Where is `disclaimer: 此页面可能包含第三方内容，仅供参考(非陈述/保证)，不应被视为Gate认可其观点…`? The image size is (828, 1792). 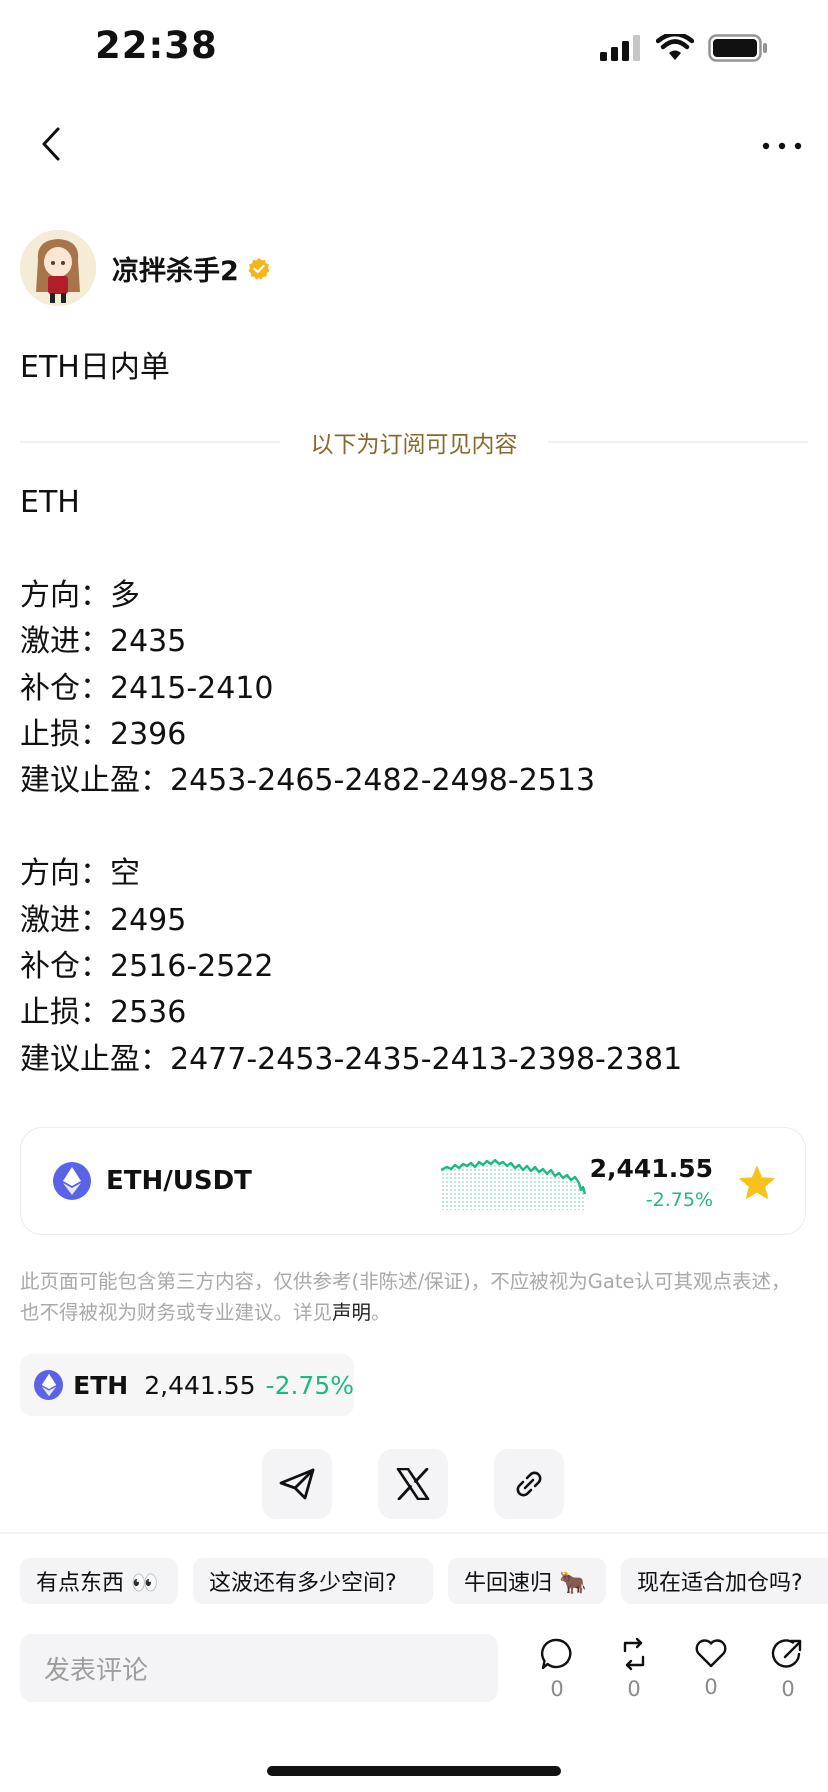
disclaimer: 此页面可能包含第三方内容，仅供参考(非陈述/保证)，不应被视为Gate认可其观点… is located at coordinates (410, 1297).